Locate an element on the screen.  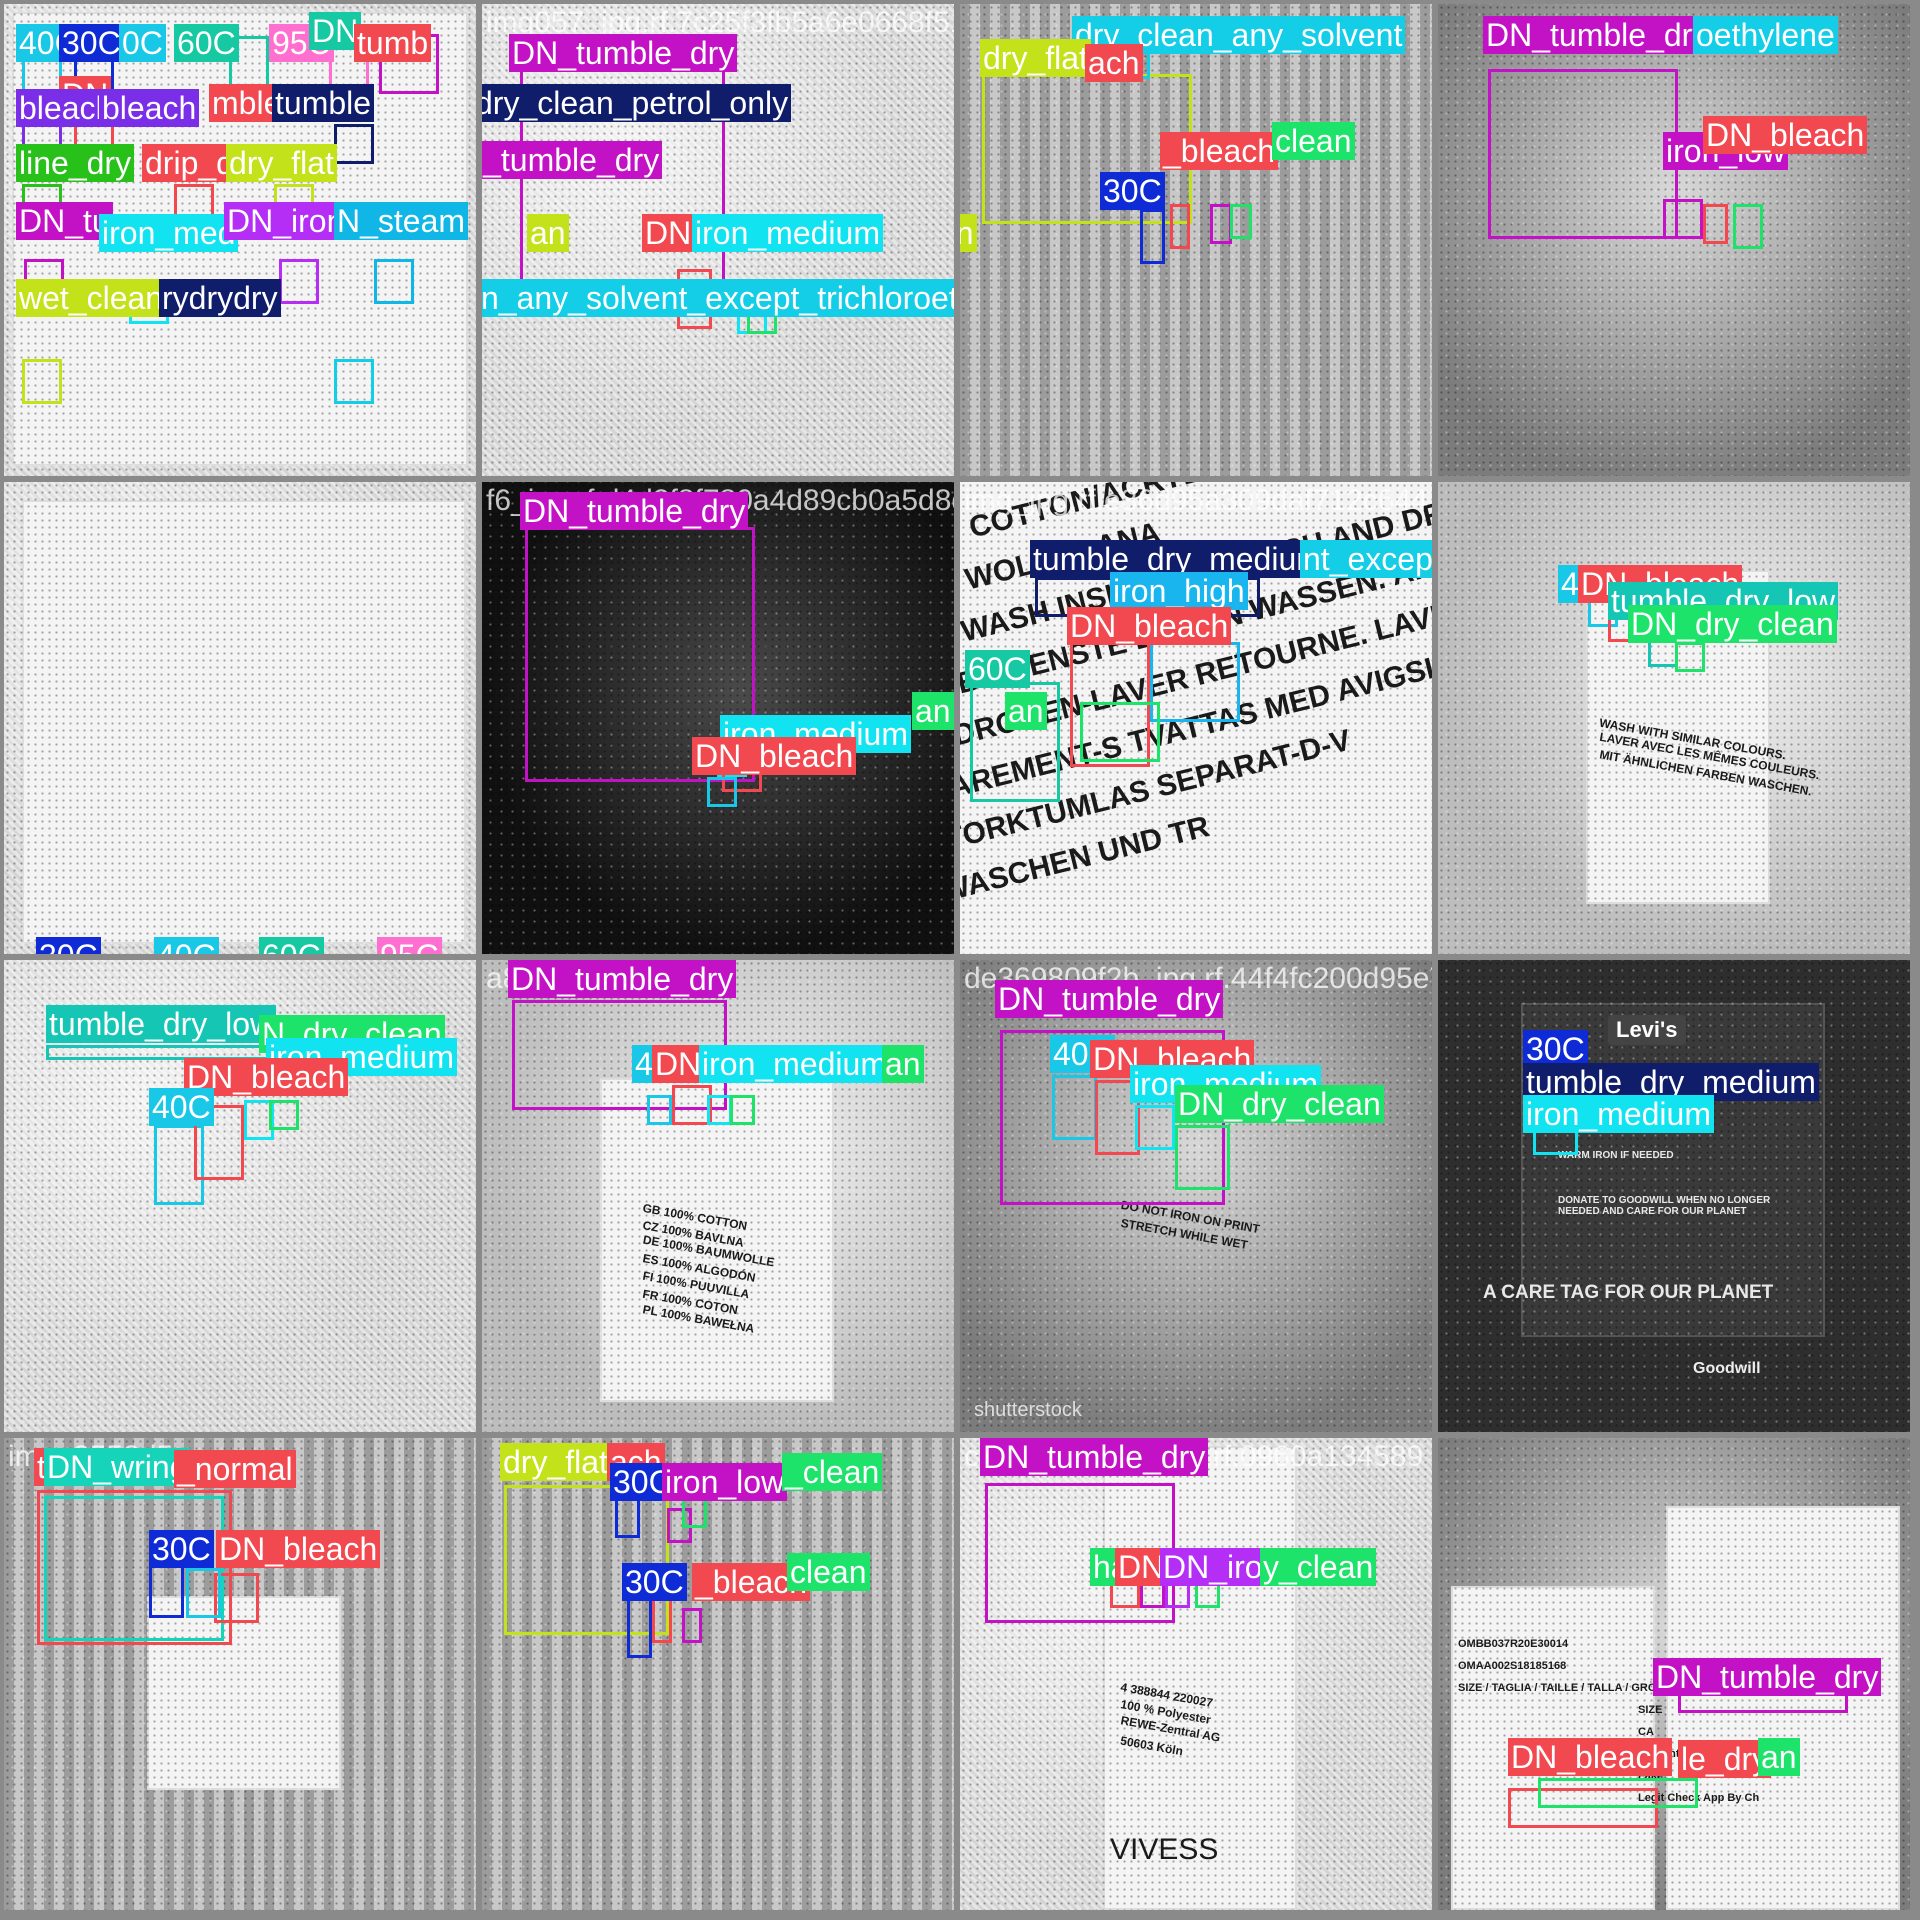
detection-label: N_steam is located at coordinates (401, 221).